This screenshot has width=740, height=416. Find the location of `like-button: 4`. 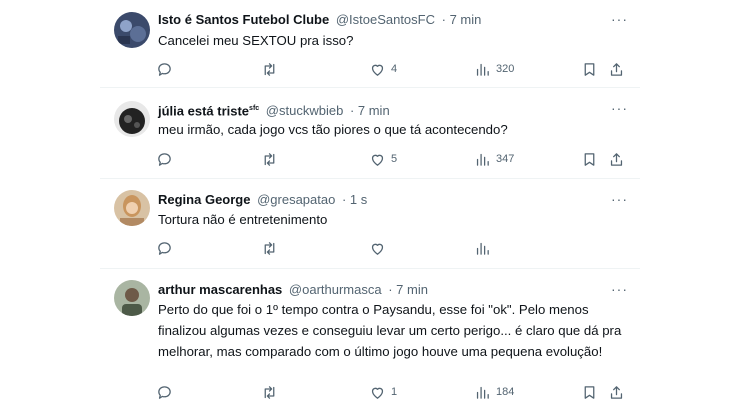

like-button: 4 is located at coordinates (383, 69).